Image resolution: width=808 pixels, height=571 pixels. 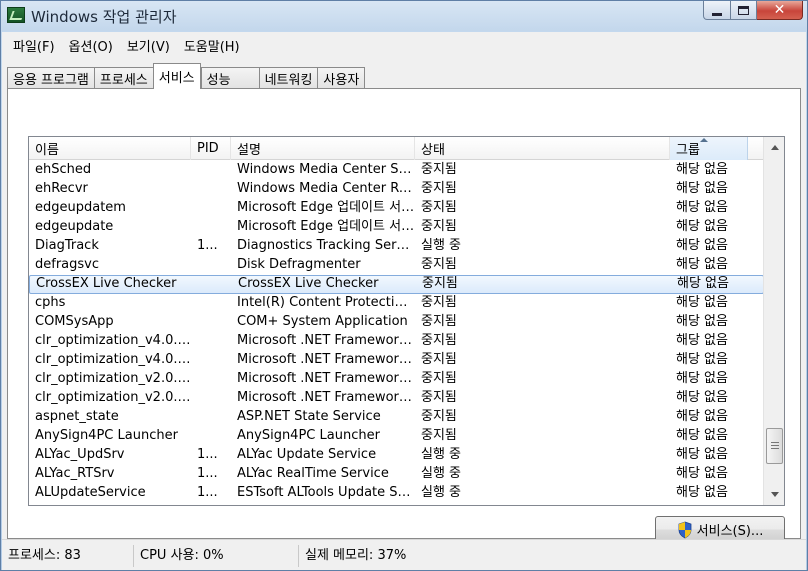 I want to click on scroll-thumb, so click(x=774, y=446).